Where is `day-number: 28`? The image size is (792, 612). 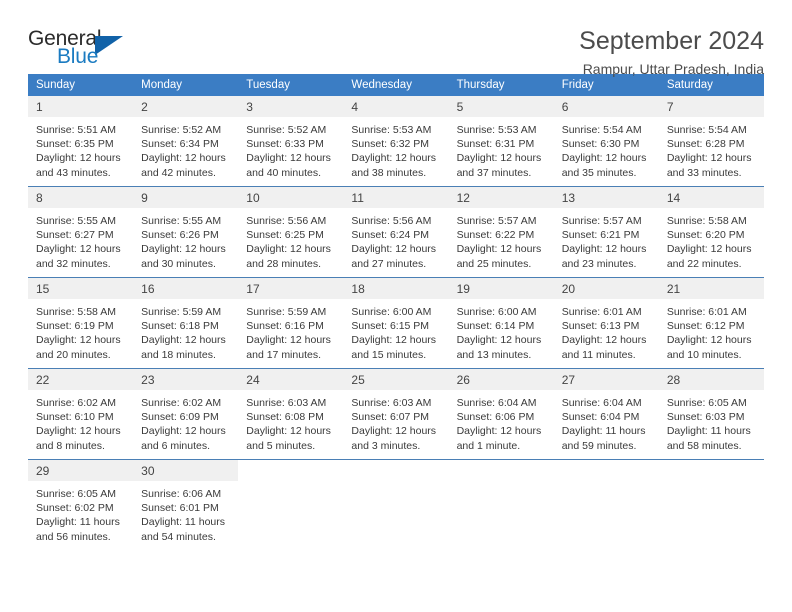
day-number: 28 is located at coordinates (711, 379).